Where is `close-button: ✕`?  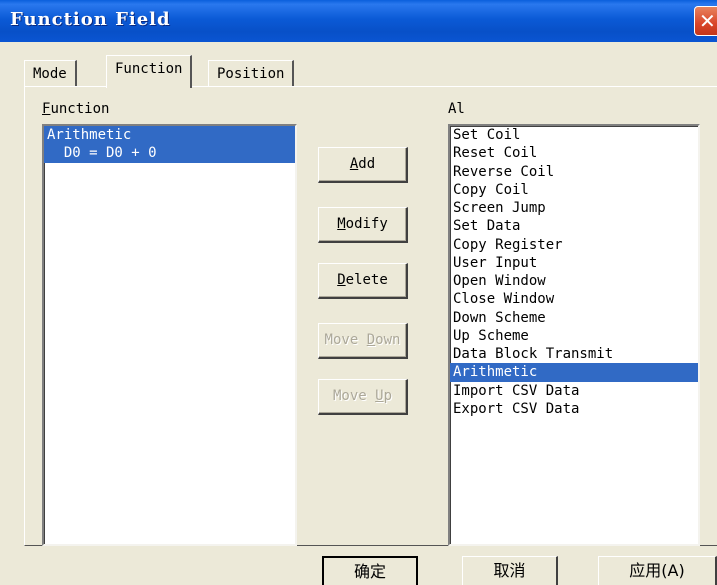 close-button: ✕ is located at coordinates (705, 21).